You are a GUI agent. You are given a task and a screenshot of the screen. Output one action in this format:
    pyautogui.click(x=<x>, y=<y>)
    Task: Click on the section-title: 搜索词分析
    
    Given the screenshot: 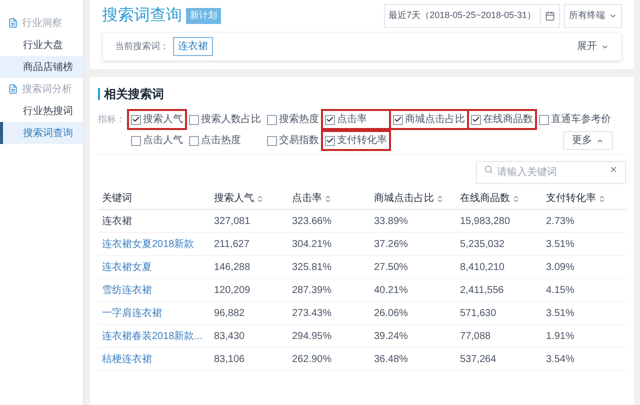 What is the action you would take?
    pyautogui.click(x=47, y=89)
    